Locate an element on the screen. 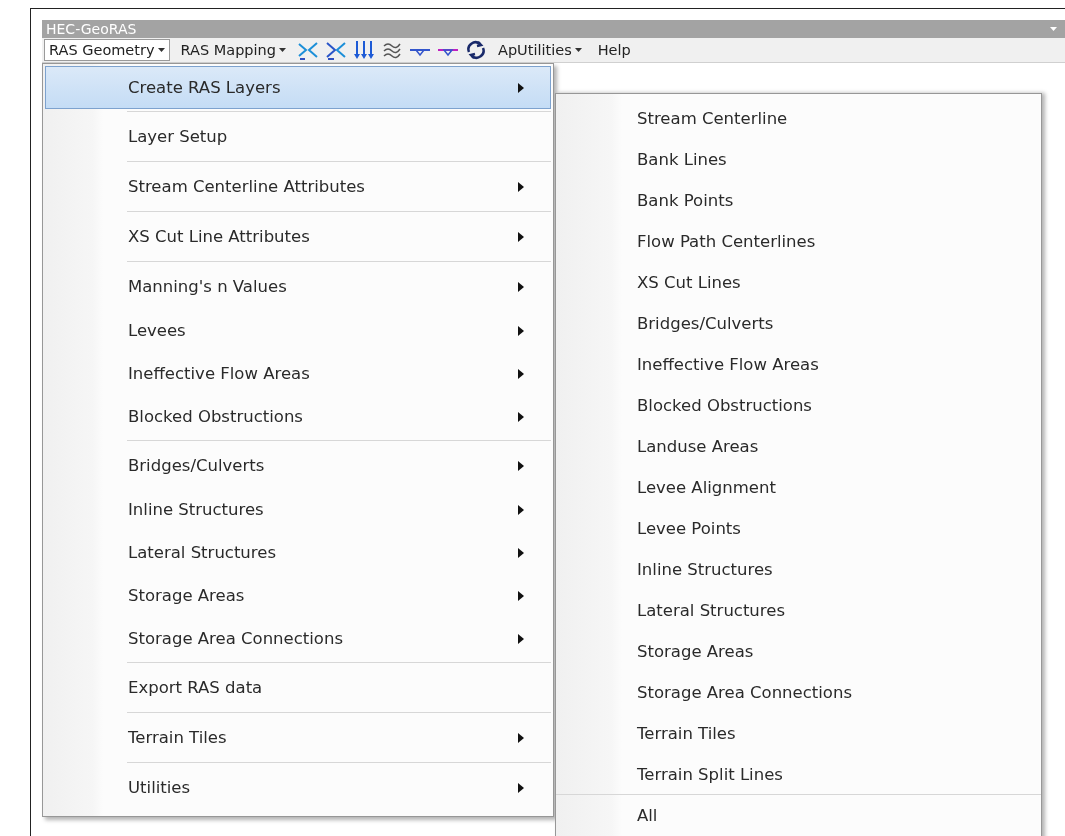 The image size is (1065, 836). down-arrows-icon is located at coordinates (364, 50).